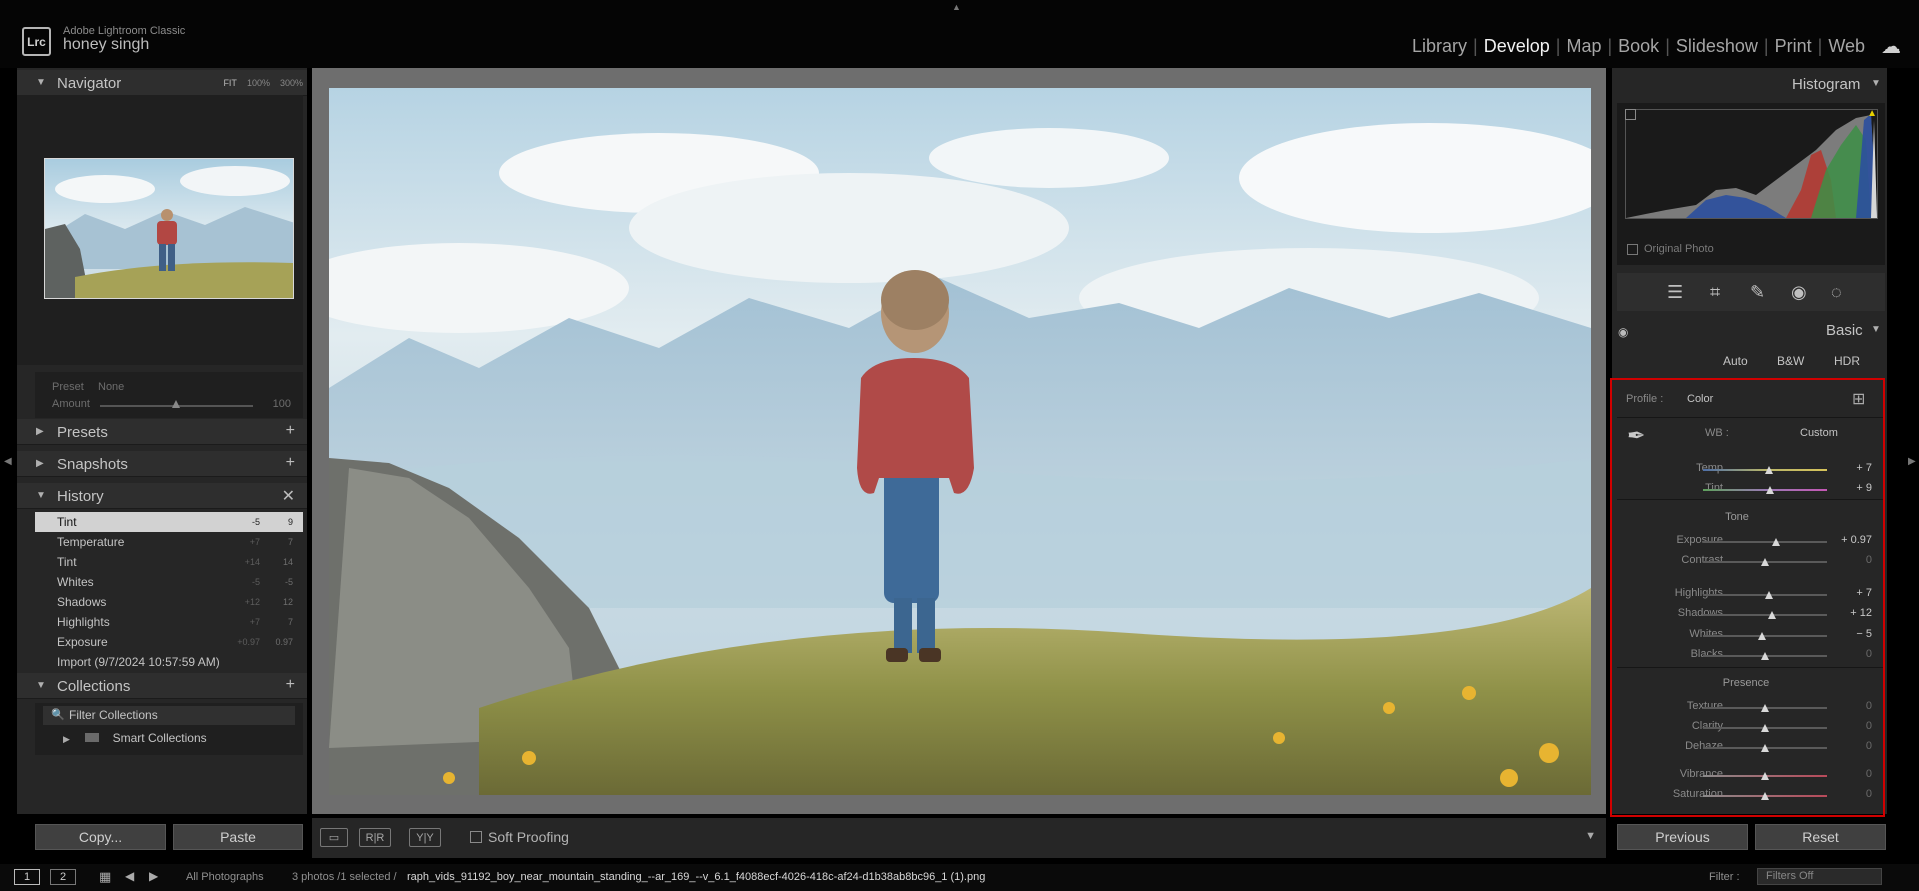 The image size is (1919, 891). Describe the element at coordinates (71, 404) in the screenshot. I see `amount-label: Amount` at that location.